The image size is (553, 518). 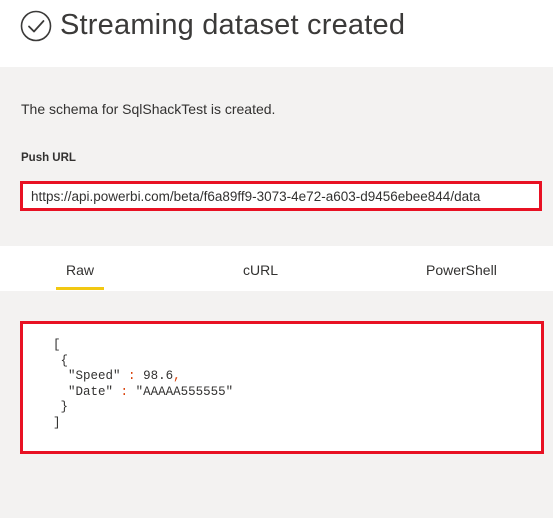 I want to click on code-format-tabs: Raw cURL PowerShell, so click(x=276, y=268).